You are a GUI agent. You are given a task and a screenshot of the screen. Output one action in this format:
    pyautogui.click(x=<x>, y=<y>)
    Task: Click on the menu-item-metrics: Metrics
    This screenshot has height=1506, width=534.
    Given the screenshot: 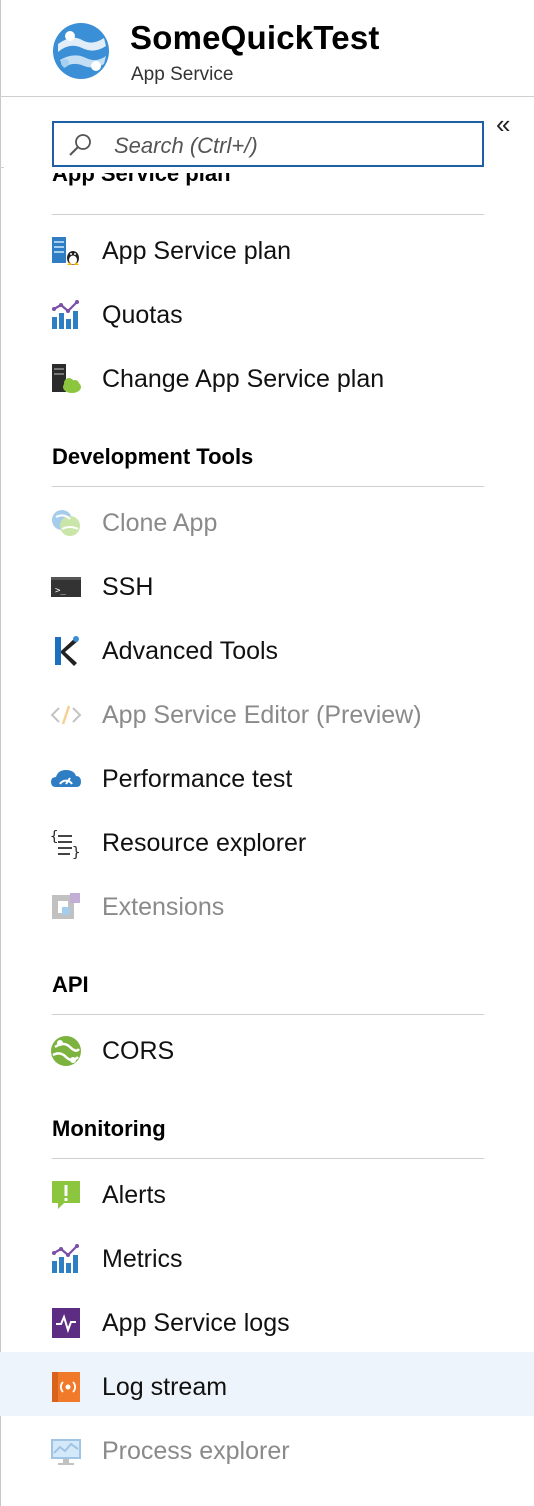 What is the action you would take?
    pyautogui.click(x=267, y=1259)
    